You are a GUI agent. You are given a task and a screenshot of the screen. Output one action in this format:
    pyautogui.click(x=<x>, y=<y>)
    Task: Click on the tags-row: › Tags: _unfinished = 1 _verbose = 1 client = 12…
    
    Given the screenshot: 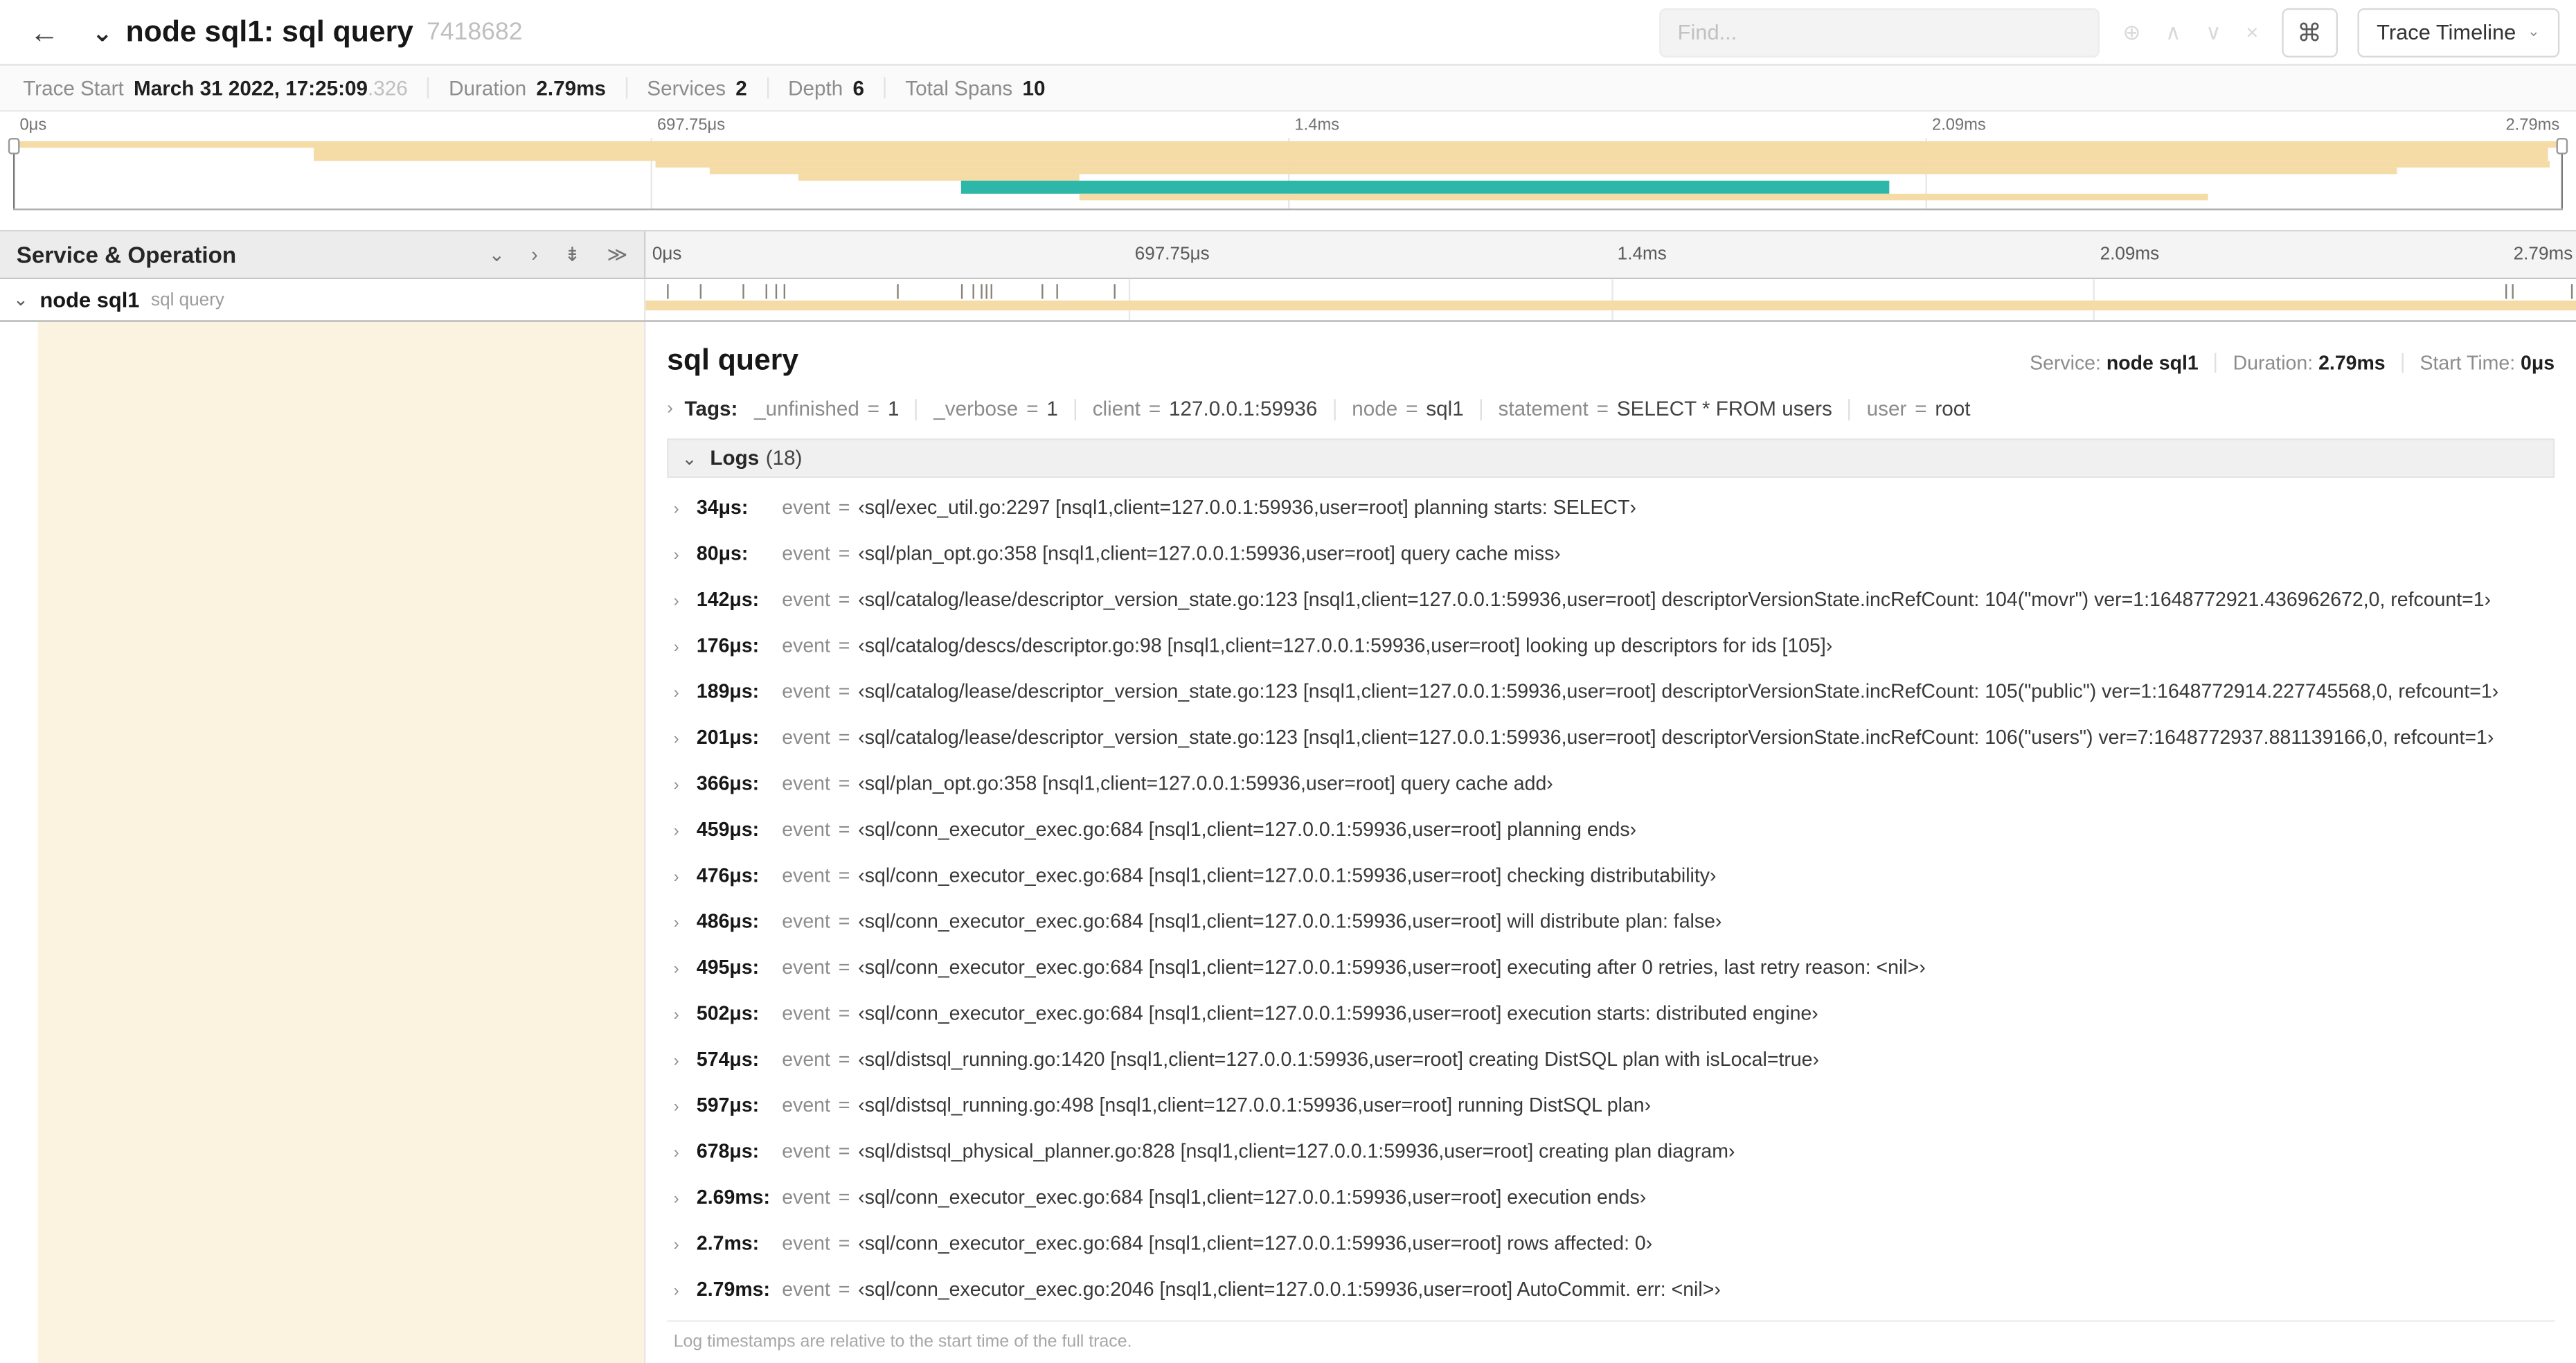 What is the action you would take?
    pyautogui.click(x=1611, y=409)
    